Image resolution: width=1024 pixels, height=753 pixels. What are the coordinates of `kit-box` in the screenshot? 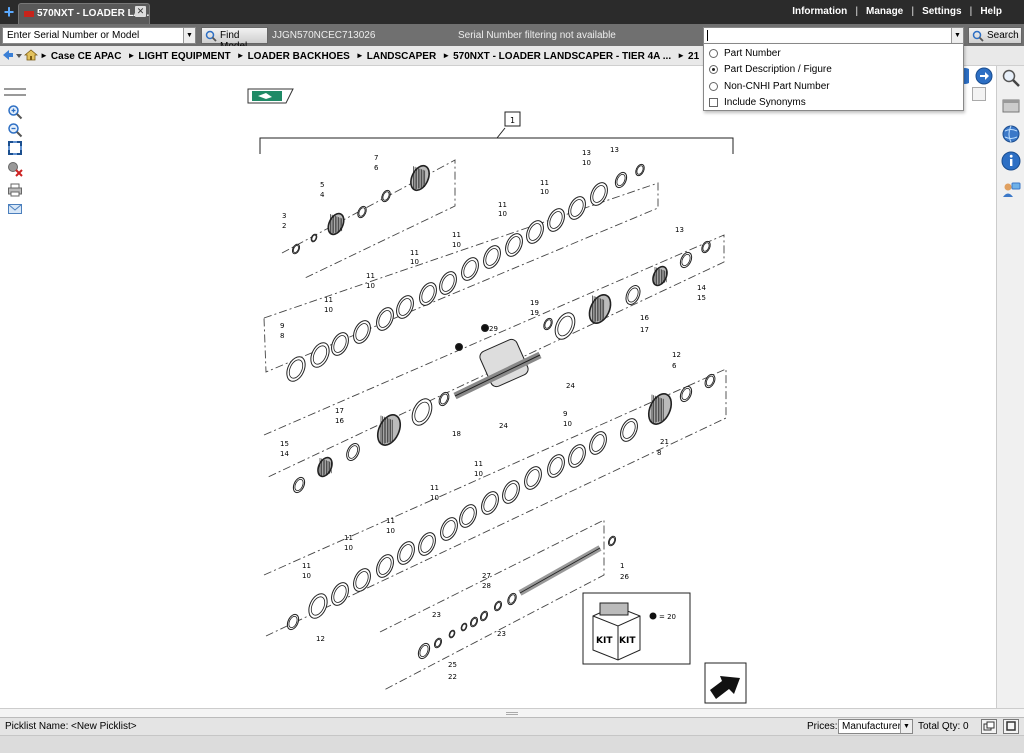 It's located at (636, 628).